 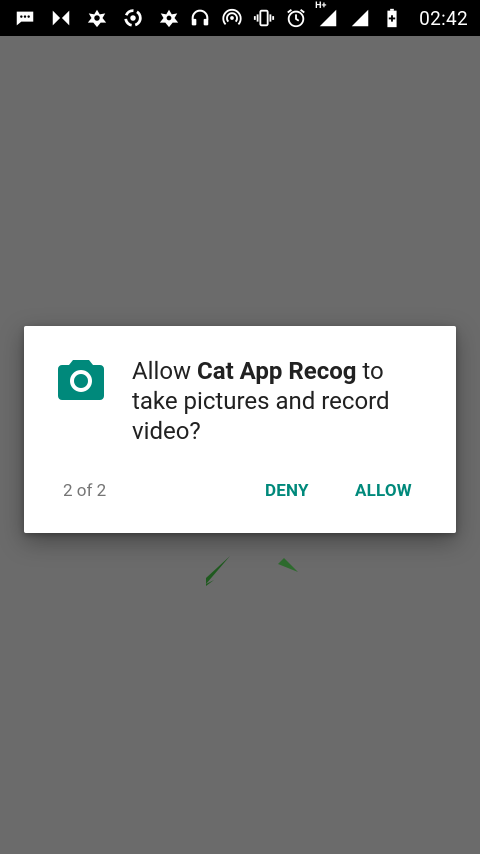 What do you see at coordinates (392, 18) in the screenshot?
I see `battery-charging-icon` at bounding box center [392, 18].